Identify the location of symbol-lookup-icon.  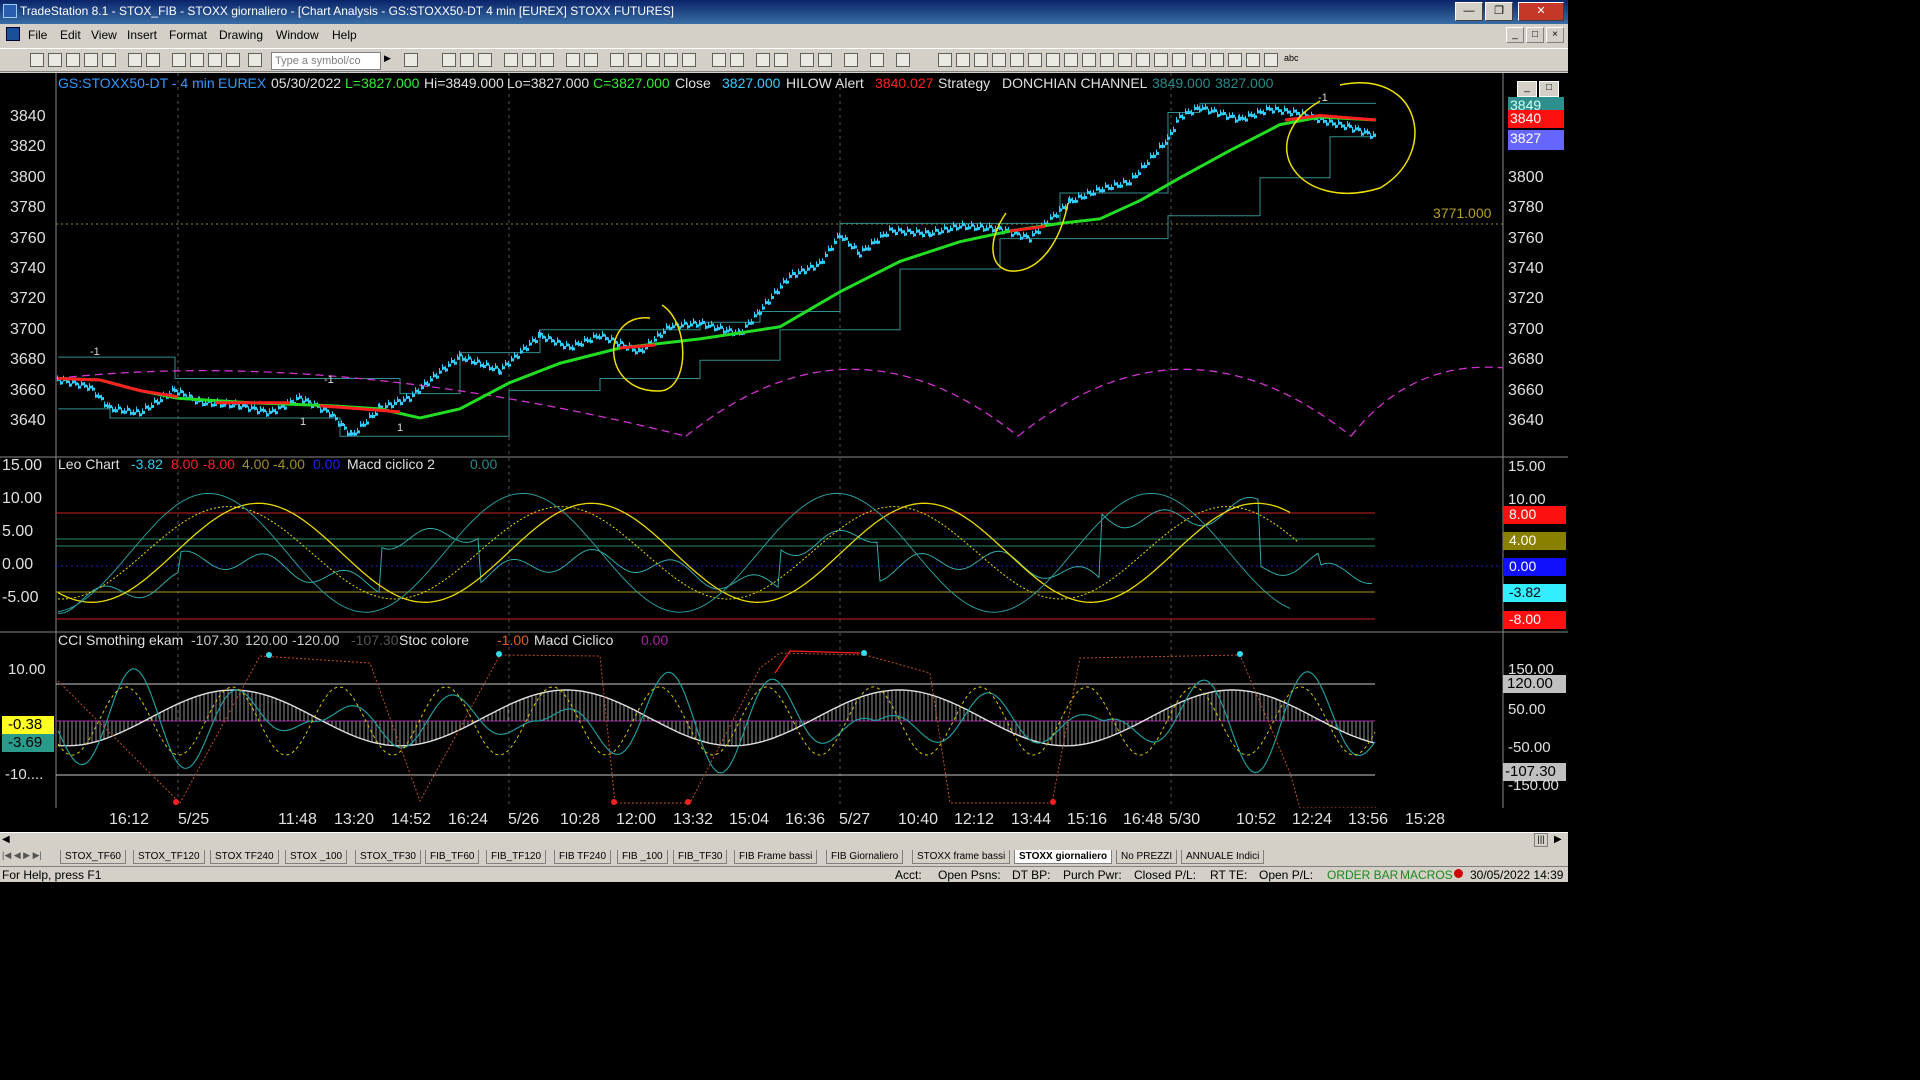
(411, 60).